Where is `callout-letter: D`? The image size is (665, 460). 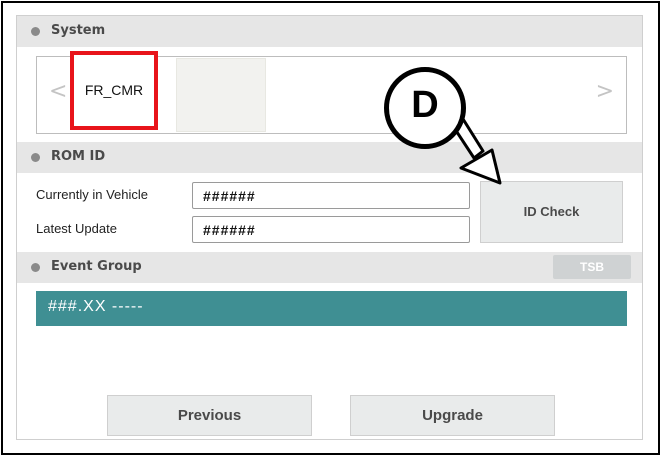 callout-letter: D is located at coordinates (425, 105).